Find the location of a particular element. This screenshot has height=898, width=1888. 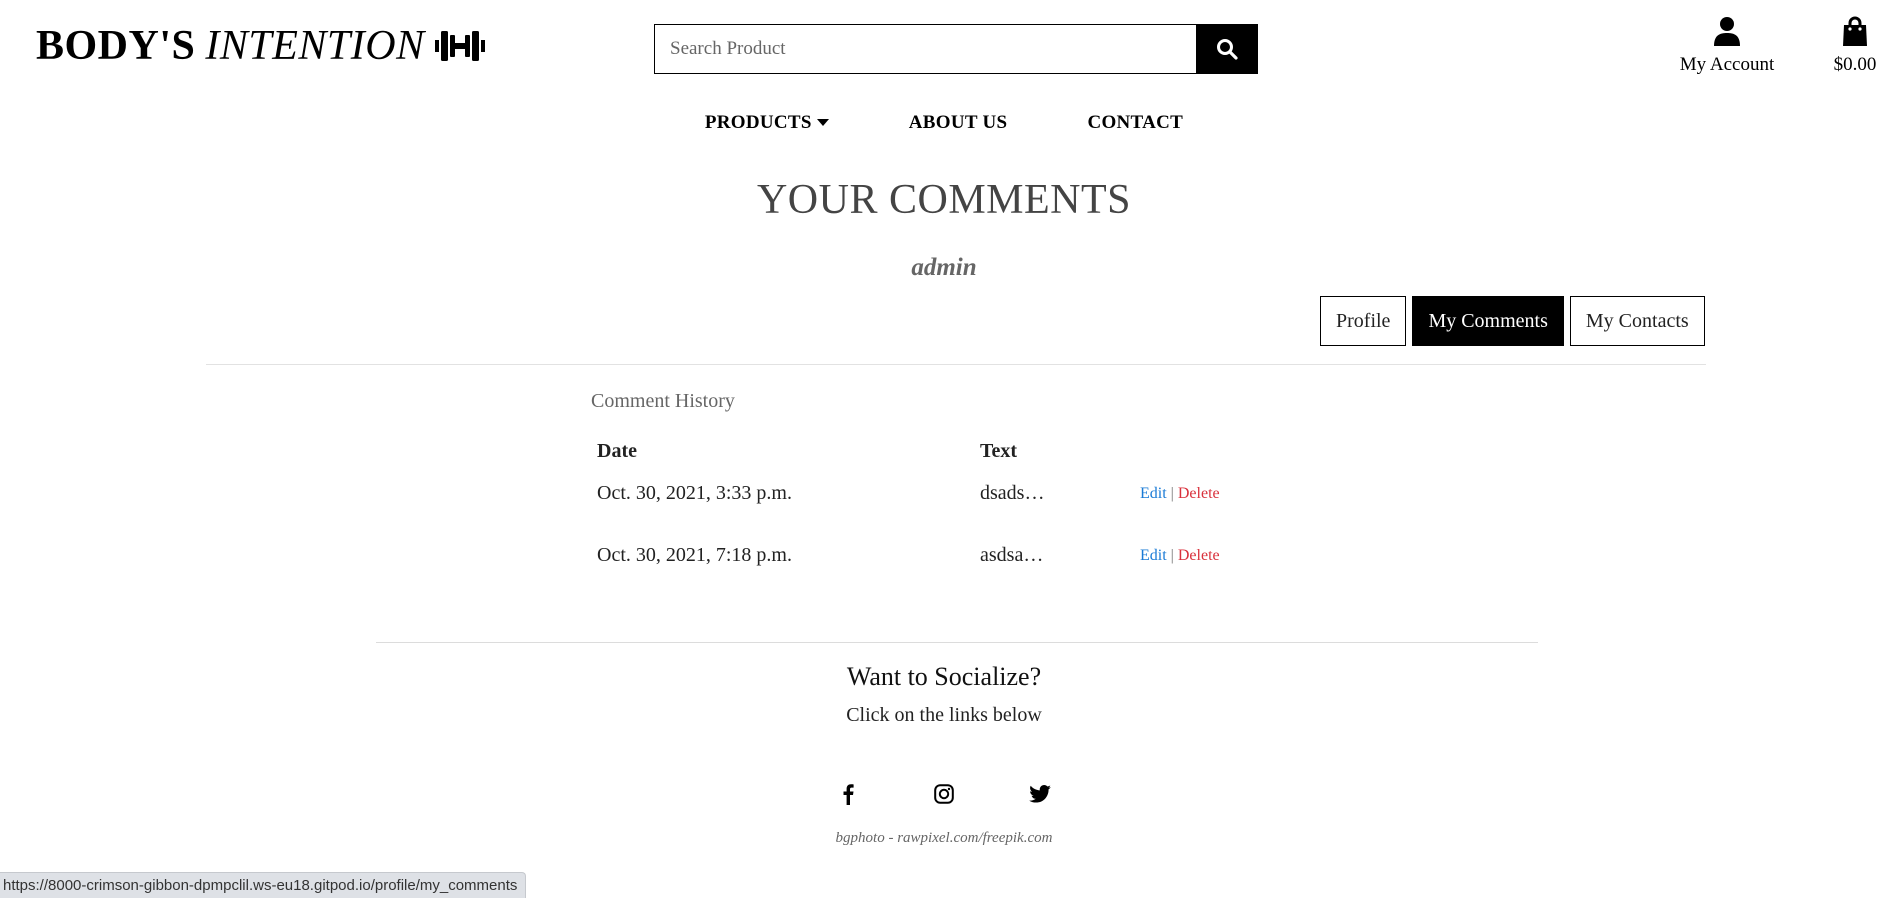

username: admin is located at coordinates (944, 267).